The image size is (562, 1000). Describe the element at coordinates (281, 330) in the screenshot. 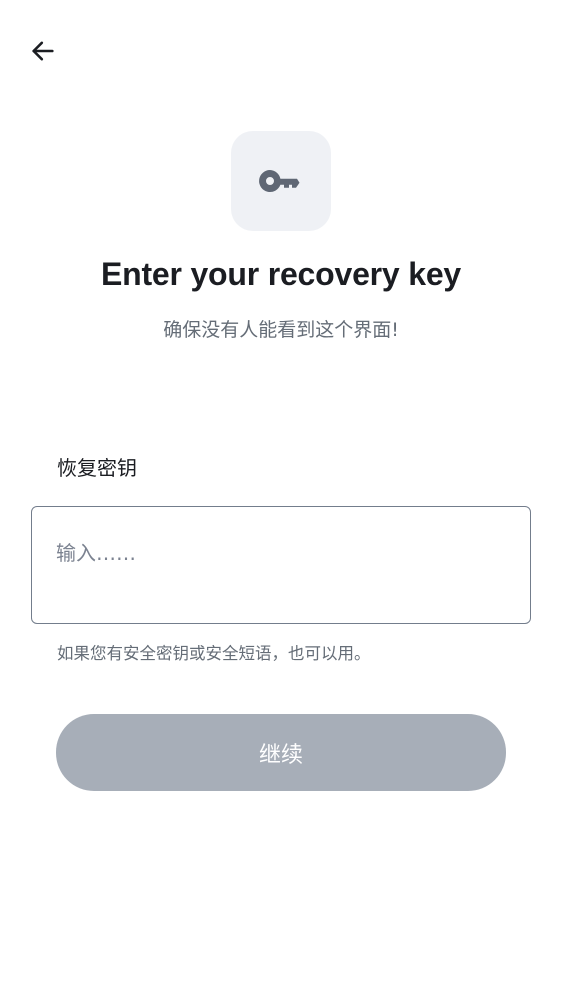

I see `page-subtitle: 确保没有人能看到这个界面!` at that location.